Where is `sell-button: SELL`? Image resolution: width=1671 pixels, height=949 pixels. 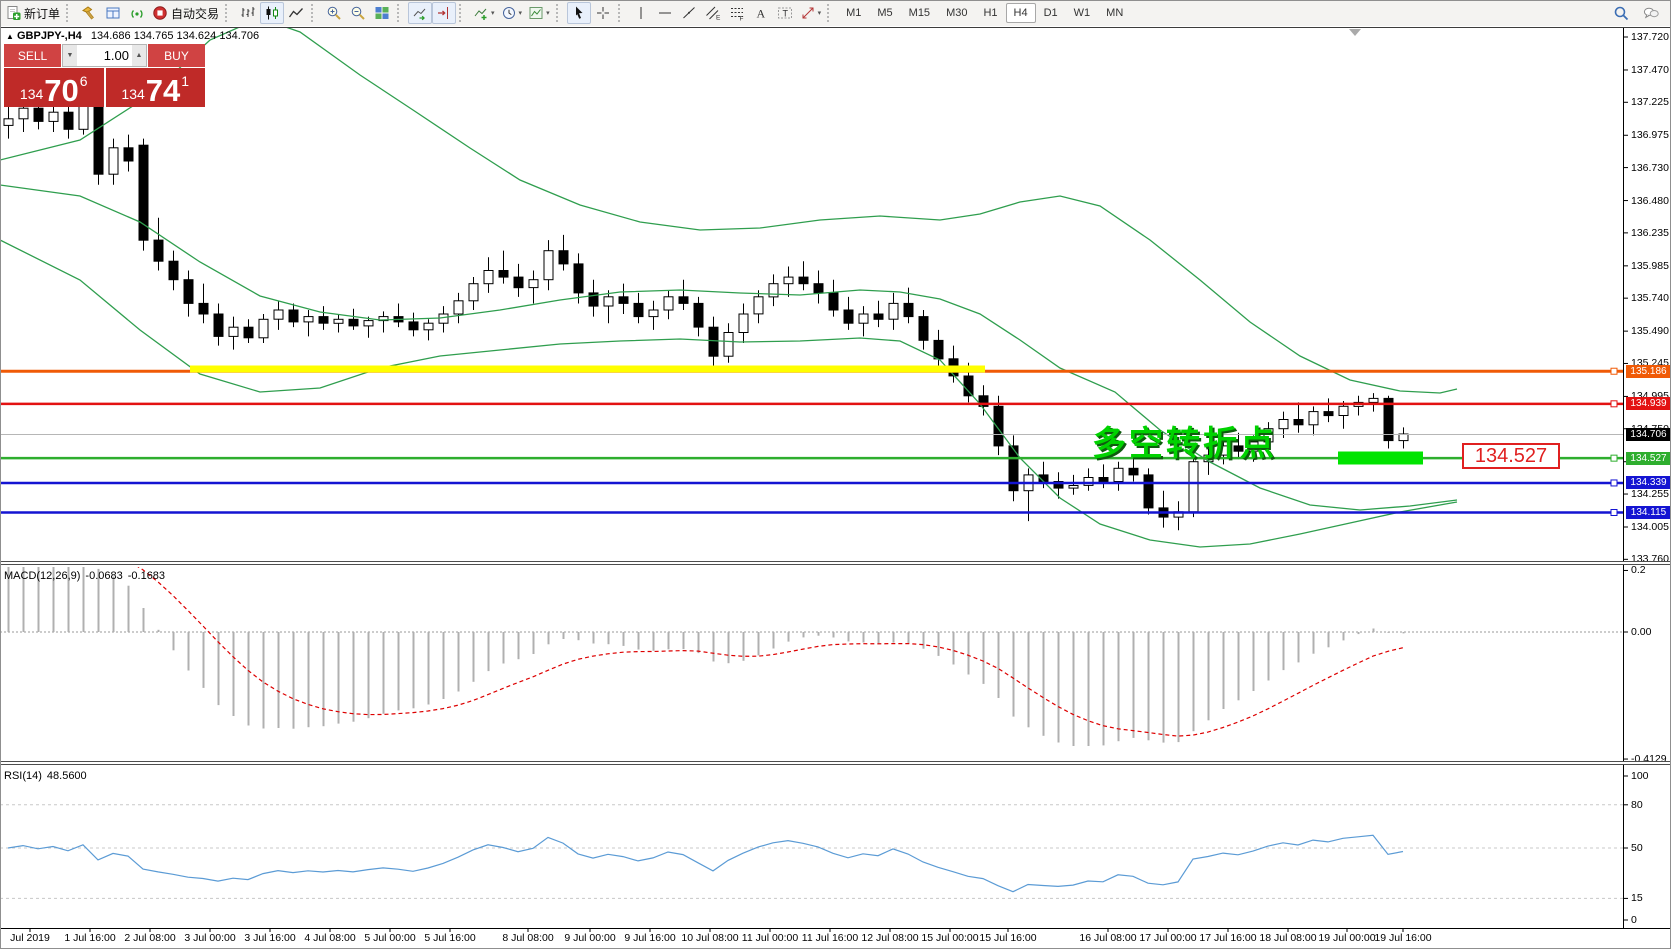 sell-button: SELL is located at coordinates (32, 55).